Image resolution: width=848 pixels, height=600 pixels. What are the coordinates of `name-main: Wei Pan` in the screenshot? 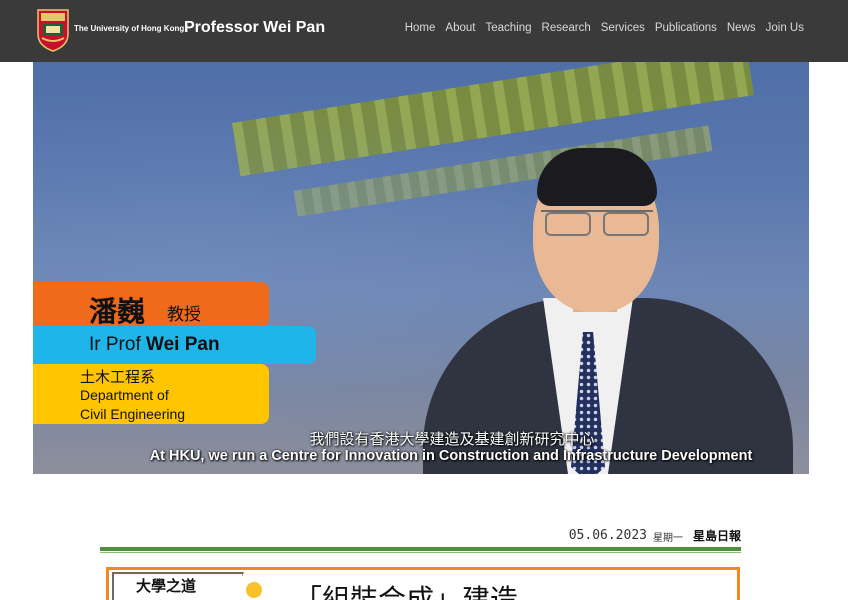 It's located at (183, 344).